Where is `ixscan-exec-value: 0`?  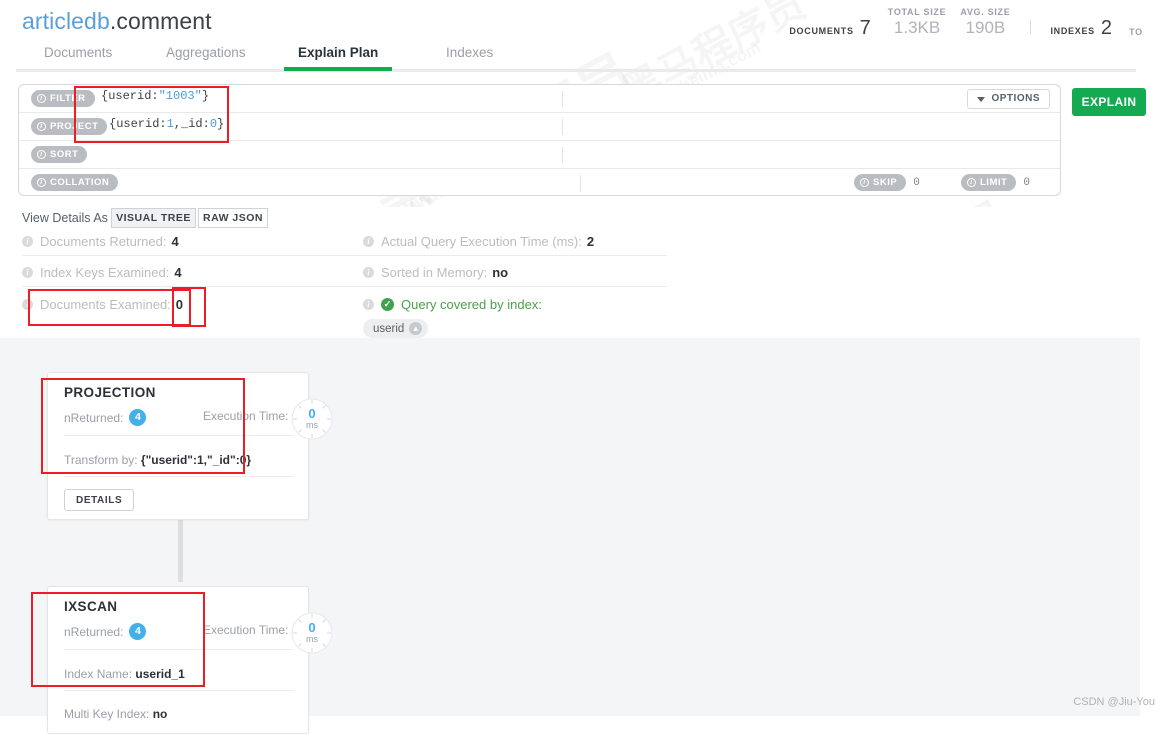
ixscan-exec-value: 0 is located at coordinates (312, 627).